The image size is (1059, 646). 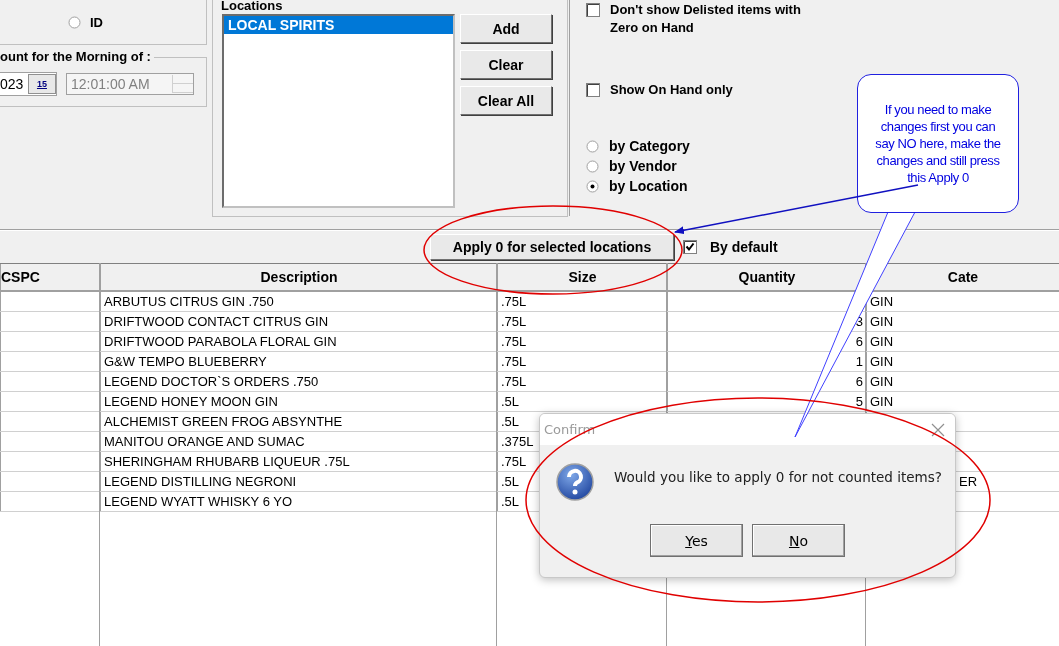 I want to click on calendar-button: 15, so click(x=41, y=83).